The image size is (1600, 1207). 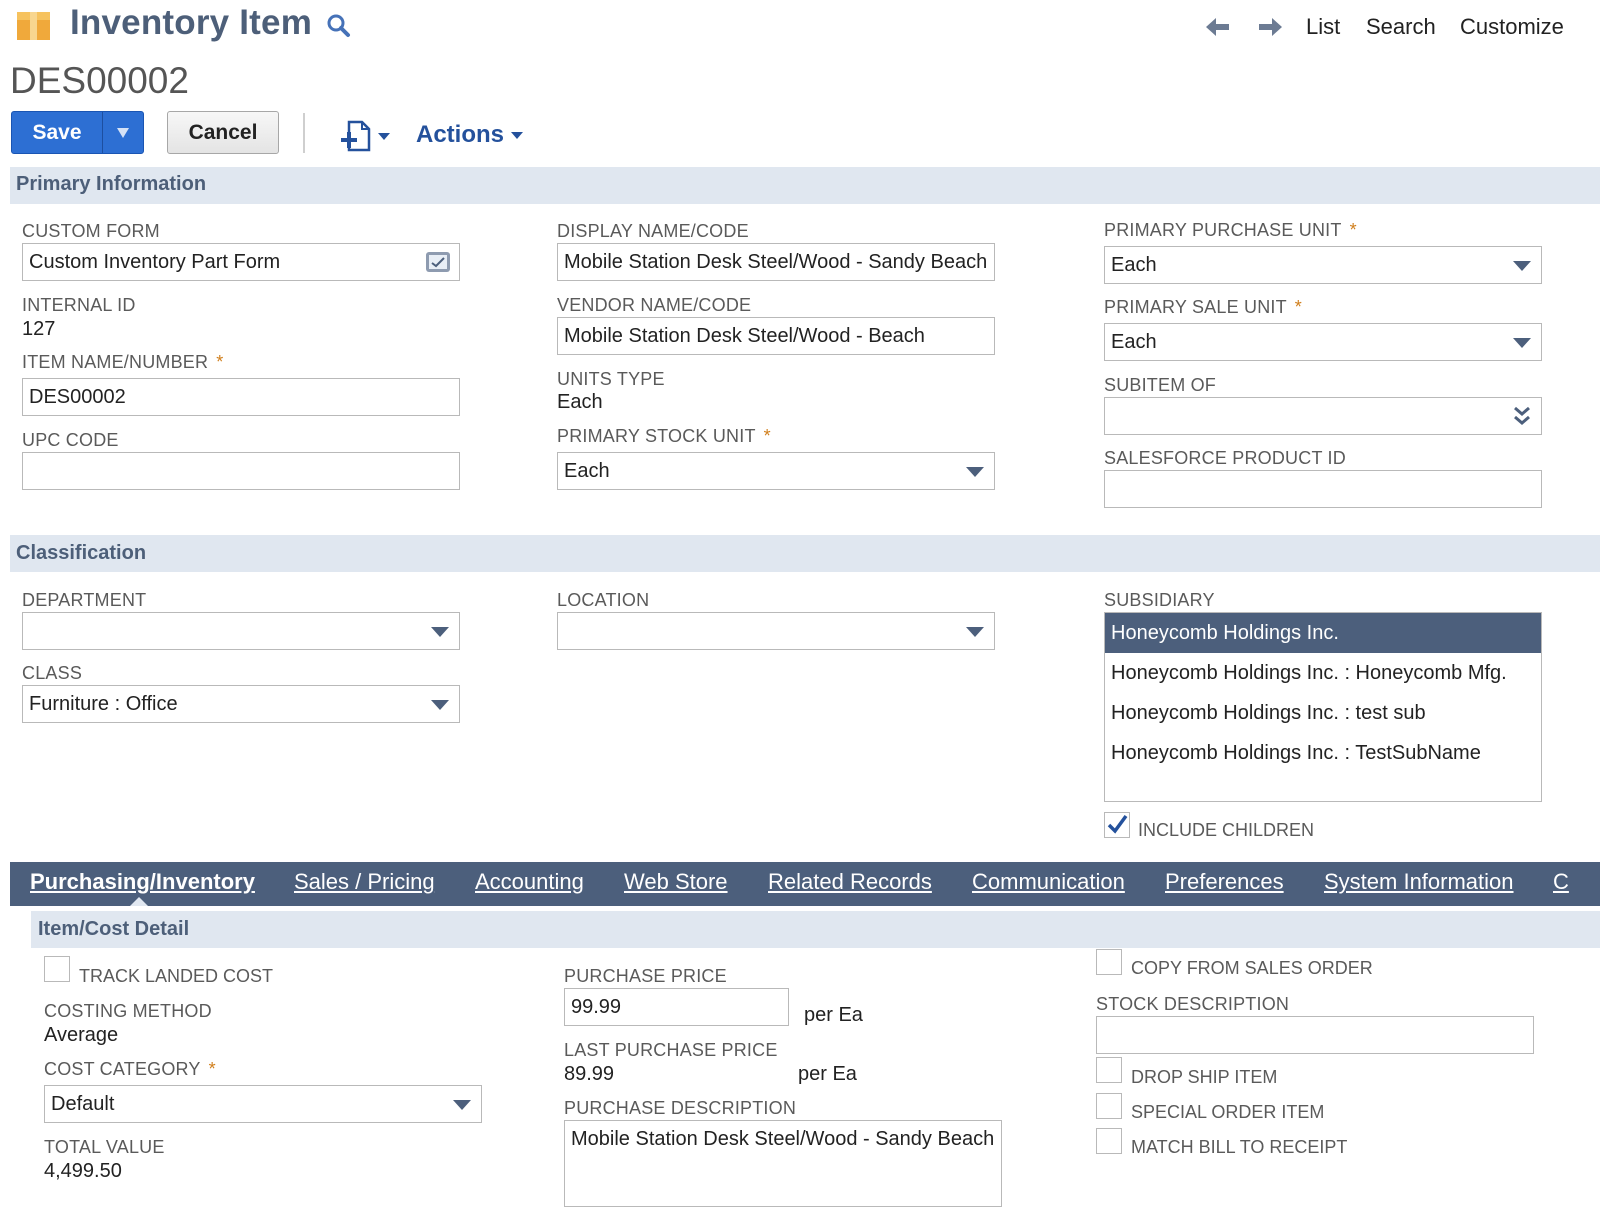 What do you see at coordinates (645, 976) in the screenshot?
I see `purchase-price-label: PURCHASE PRICE` at bounding box center [645, 976].